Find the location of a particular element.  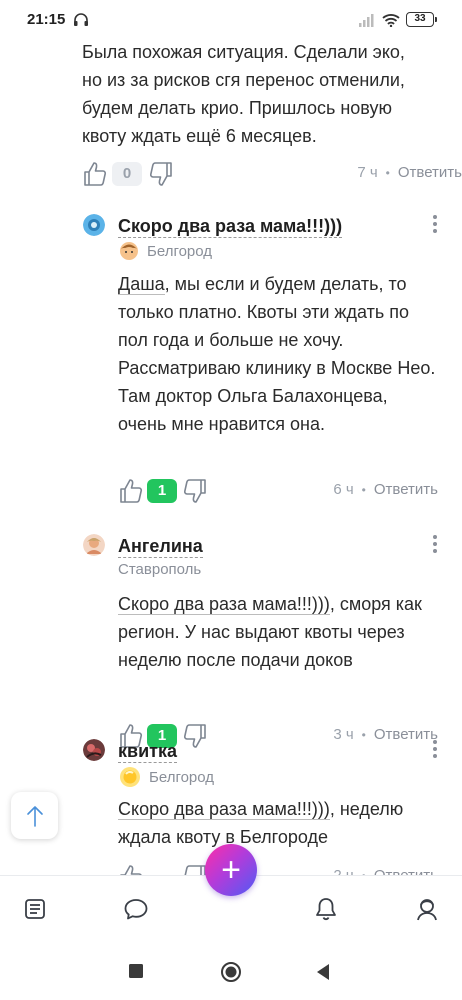

comment-meta: 6 ч • Ответить is located at coordinates (385, 489).